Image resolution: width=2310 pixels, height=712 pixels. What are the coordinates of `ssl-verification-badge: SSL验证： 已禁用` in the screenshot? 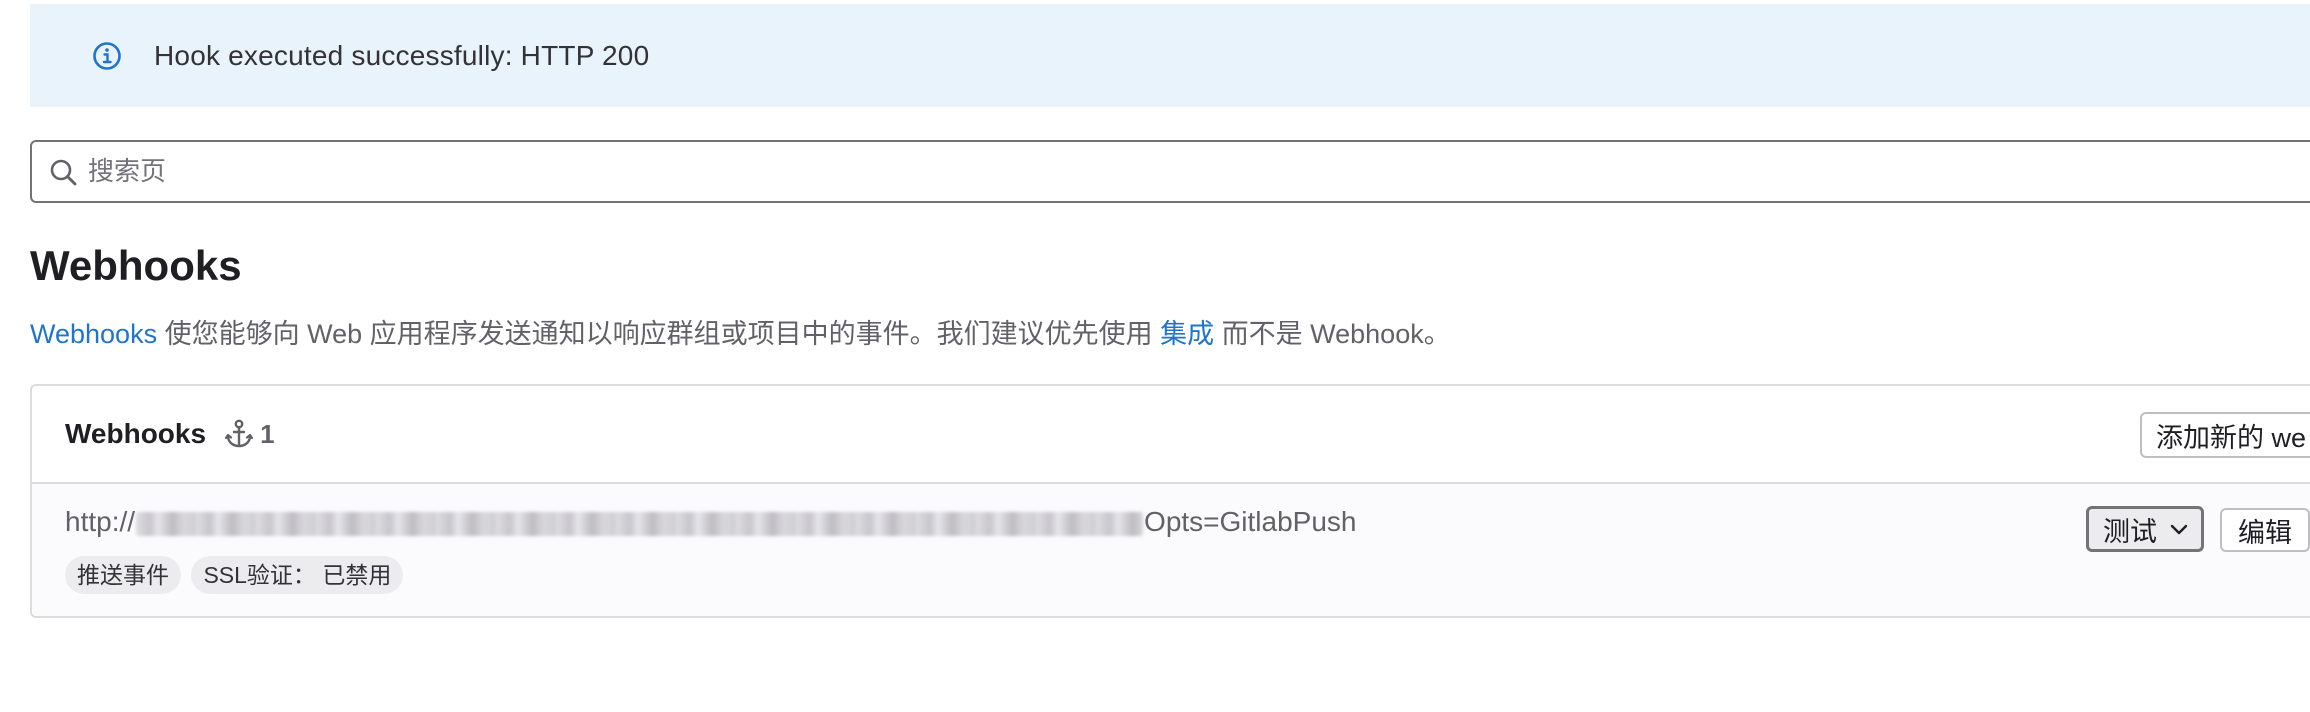 It's located at (297, 575).